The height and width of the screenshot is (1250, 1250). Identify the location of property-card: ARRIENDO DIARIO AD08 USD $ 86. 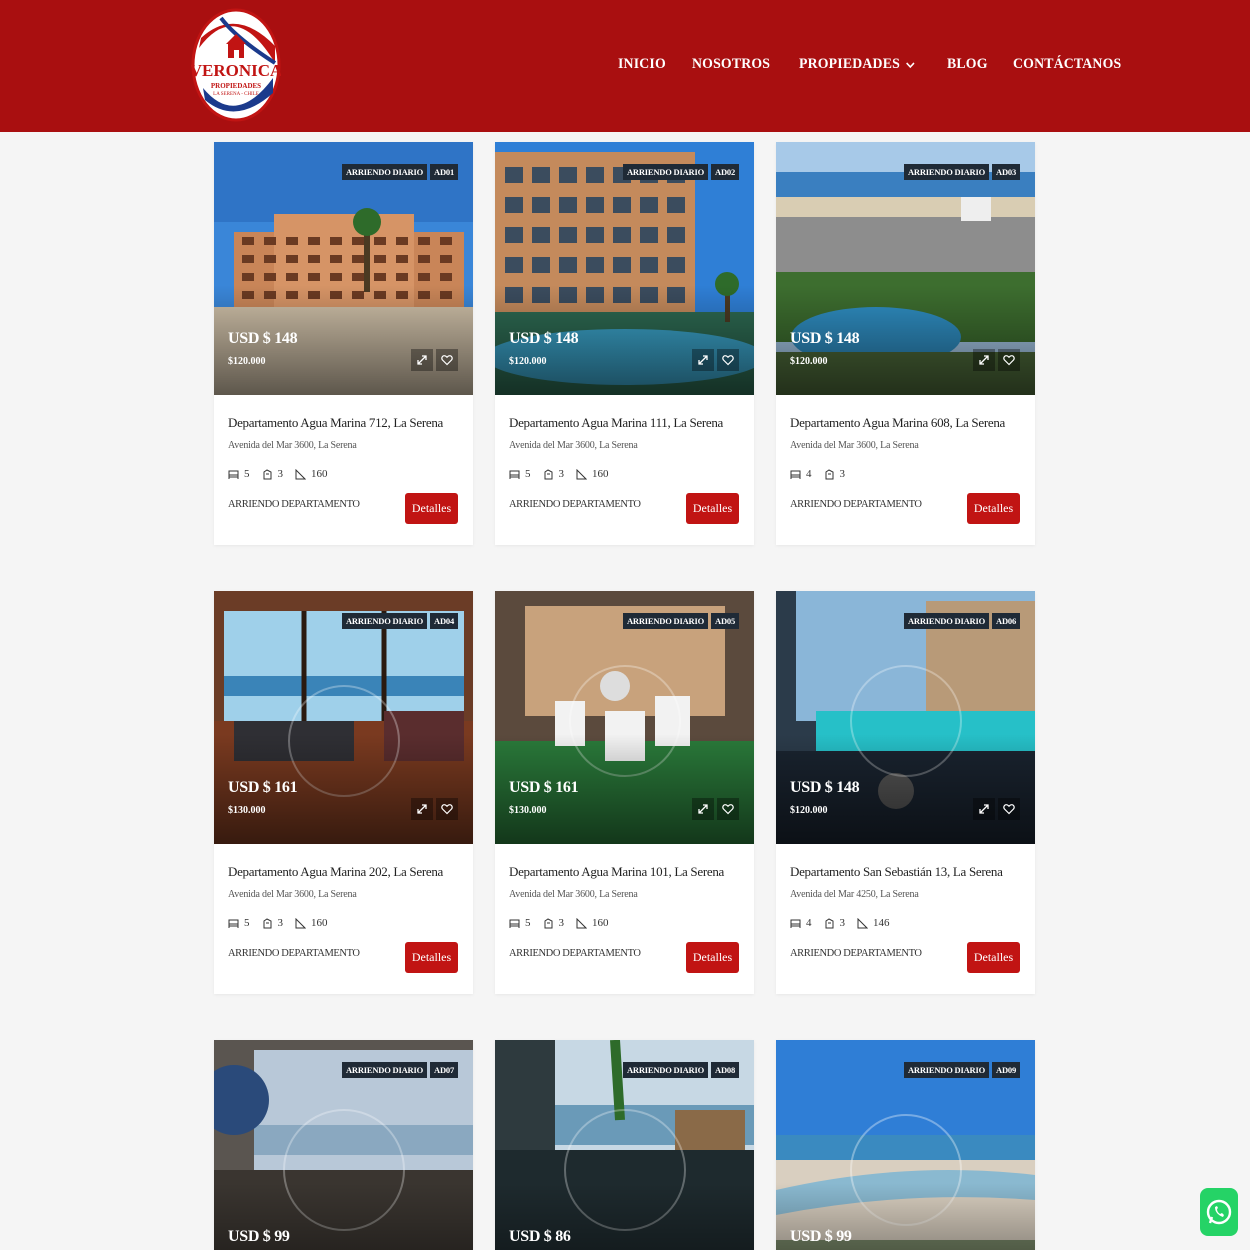
(624, 1145).